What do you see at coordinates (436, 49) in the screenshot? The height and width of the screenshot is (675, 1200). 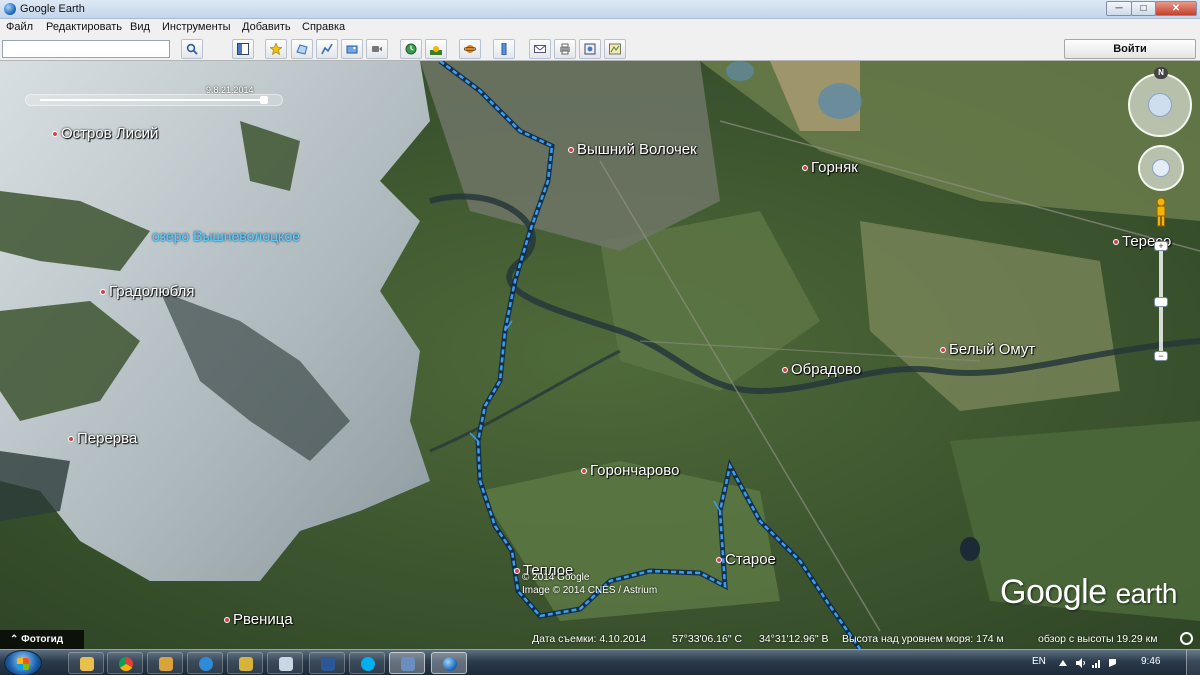 I see `sunlight-button` at bounding box center [436, 49].